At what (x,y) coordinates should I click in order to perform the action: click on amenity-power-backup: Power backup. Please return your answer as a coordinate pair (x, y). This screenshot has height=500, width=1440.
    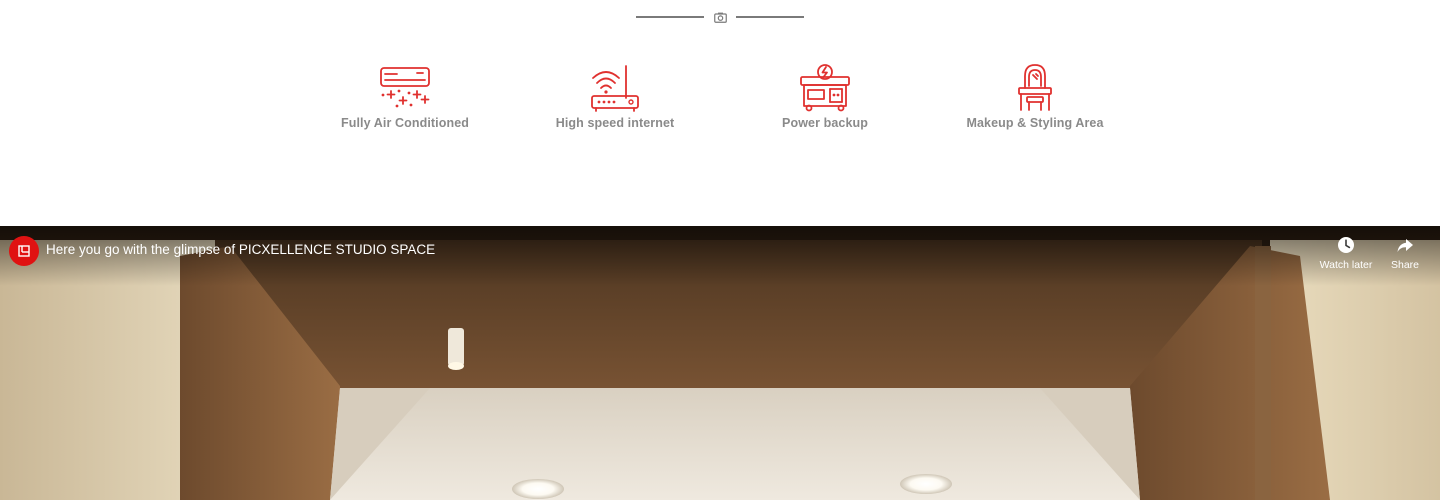
    Looking at the image, I should click on (825, 96).